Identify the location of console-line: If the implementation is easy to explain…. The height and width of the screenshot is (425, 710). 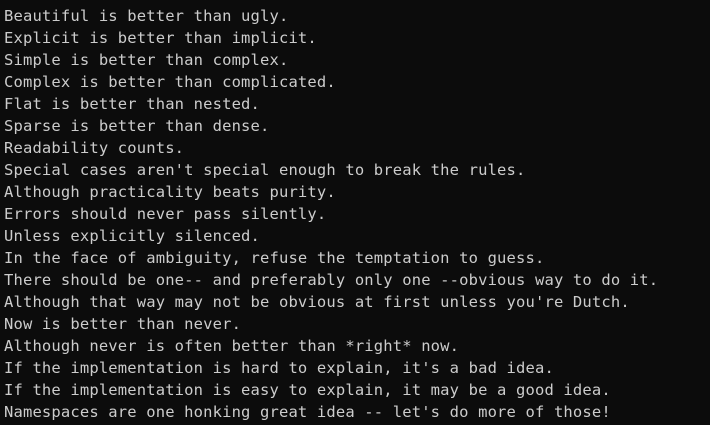
(307, 390).